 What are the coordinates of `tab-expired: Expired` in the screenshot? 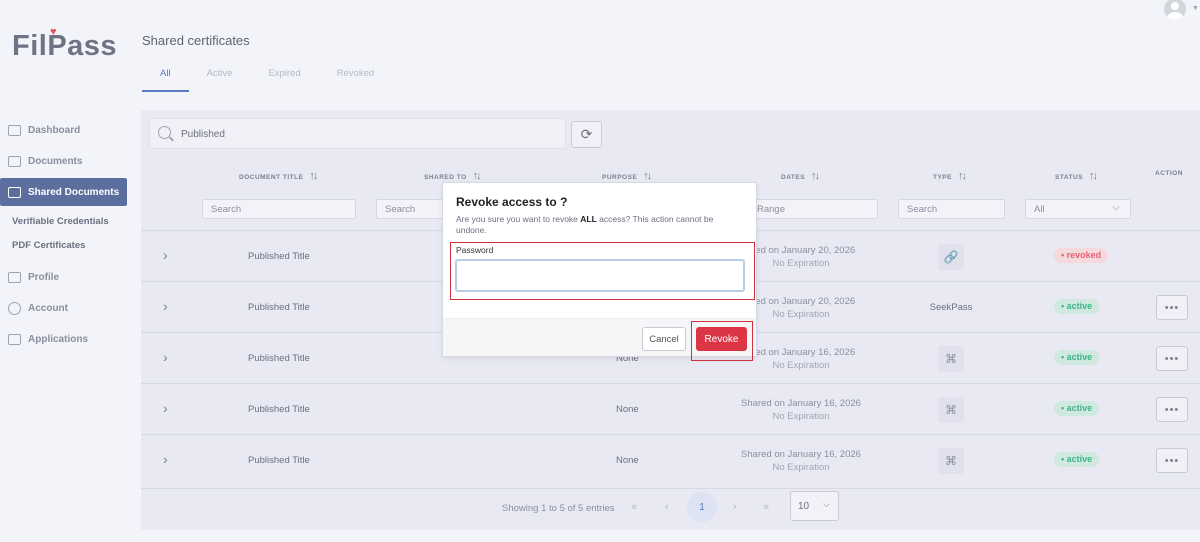 It's located at (284, 77).